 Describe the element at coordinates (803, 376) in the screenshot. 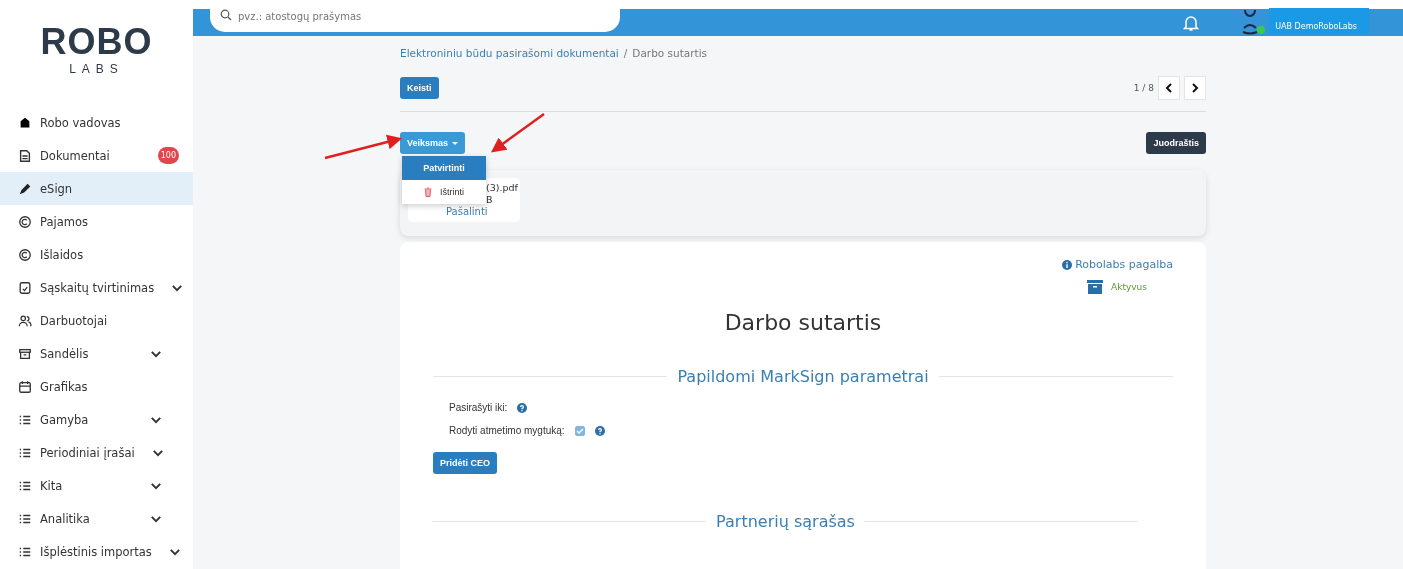

I see `section-heading: Papildomi MarkSign parametrai` at that location.